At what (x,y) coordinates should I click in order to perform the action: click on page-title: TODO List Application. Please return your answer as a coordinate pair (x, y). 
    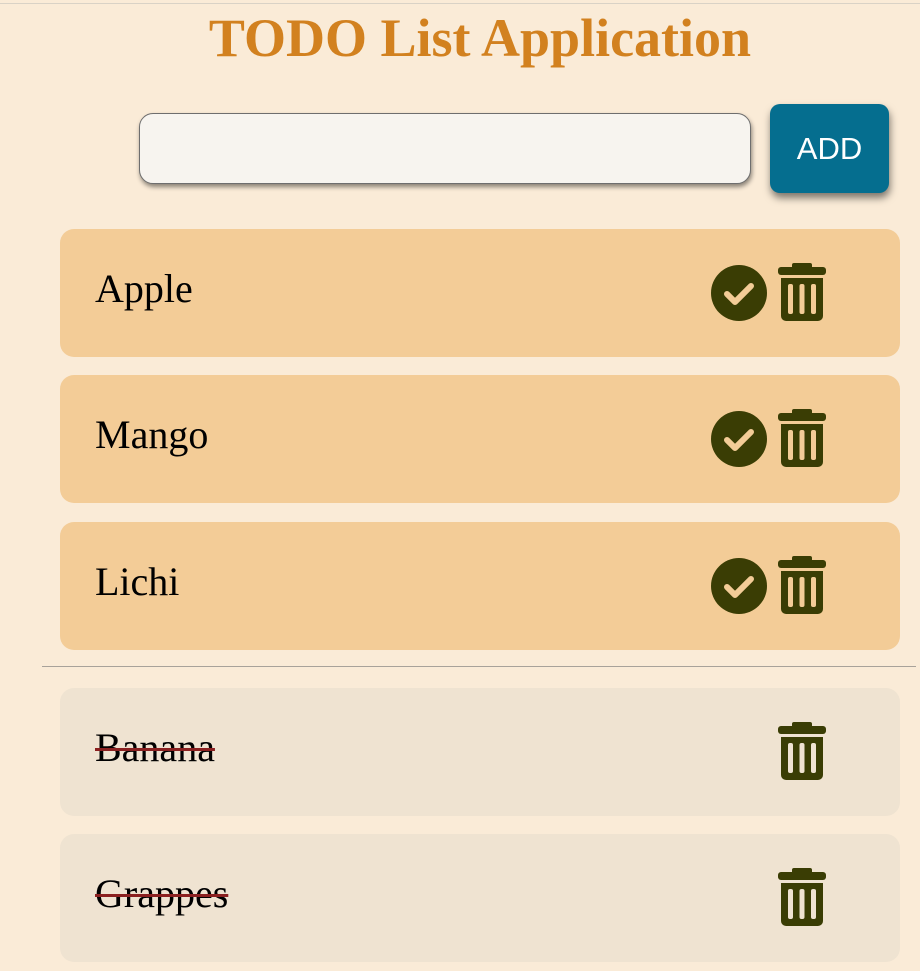
    Looking at the image, I should click on (480, 38).